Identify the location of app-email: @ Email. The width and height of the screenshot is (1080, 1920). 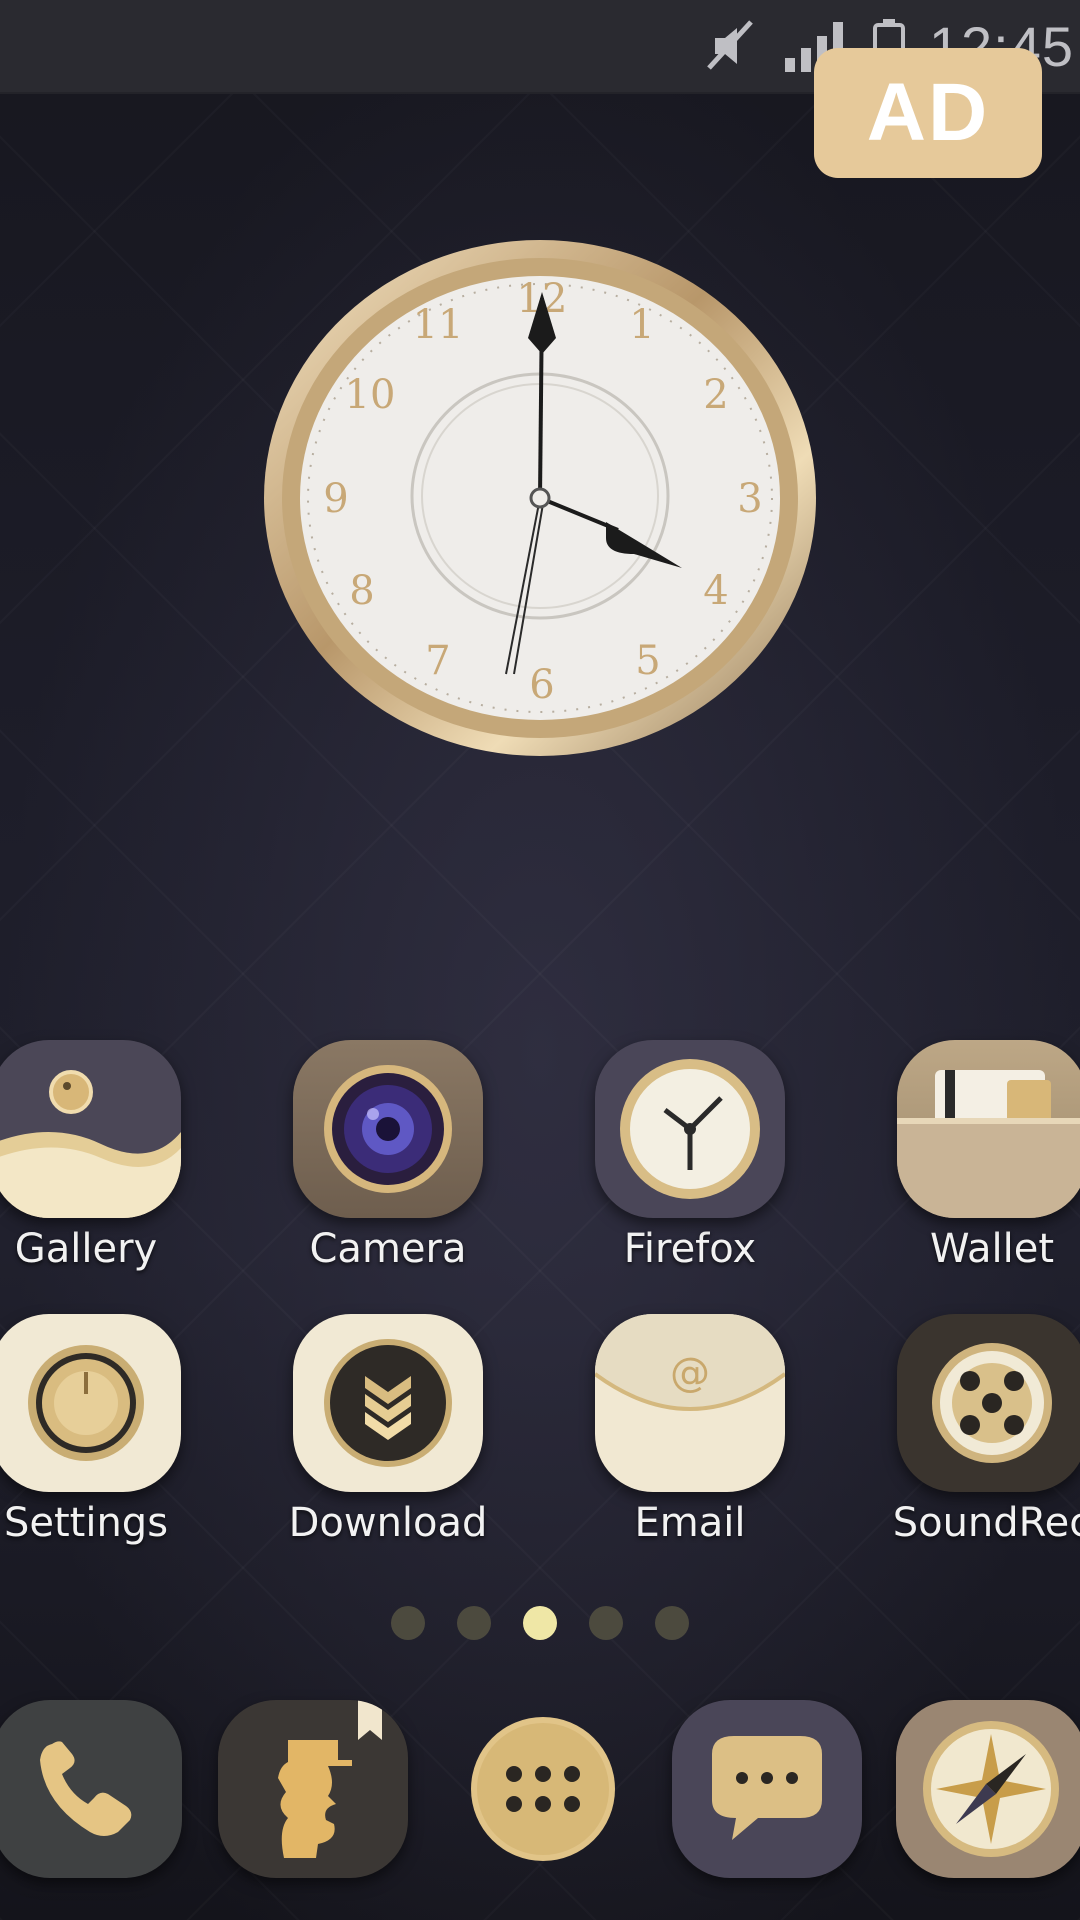
(690, 1430).